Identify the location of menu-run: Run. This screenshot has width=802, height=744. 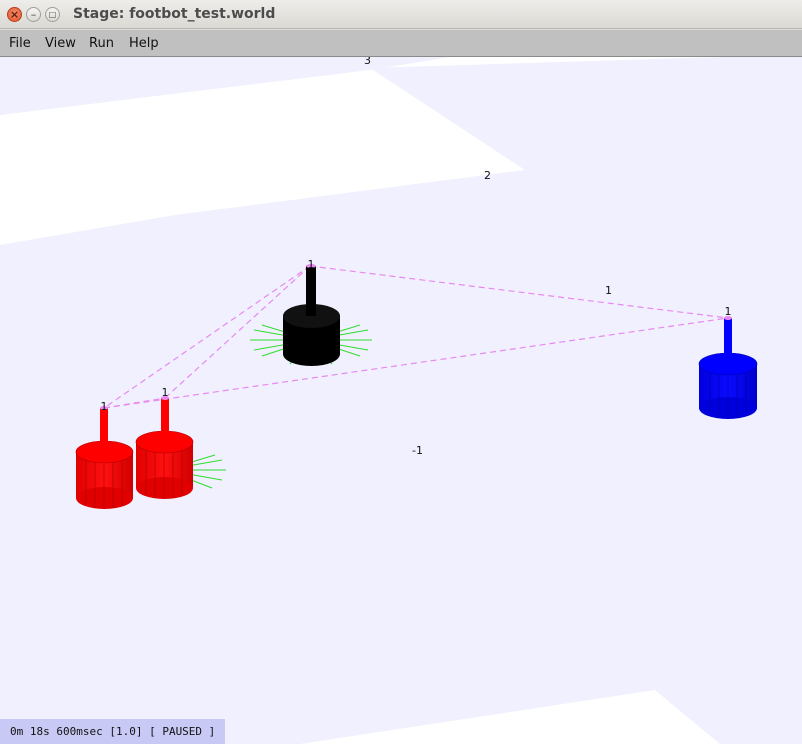
(101, 43).